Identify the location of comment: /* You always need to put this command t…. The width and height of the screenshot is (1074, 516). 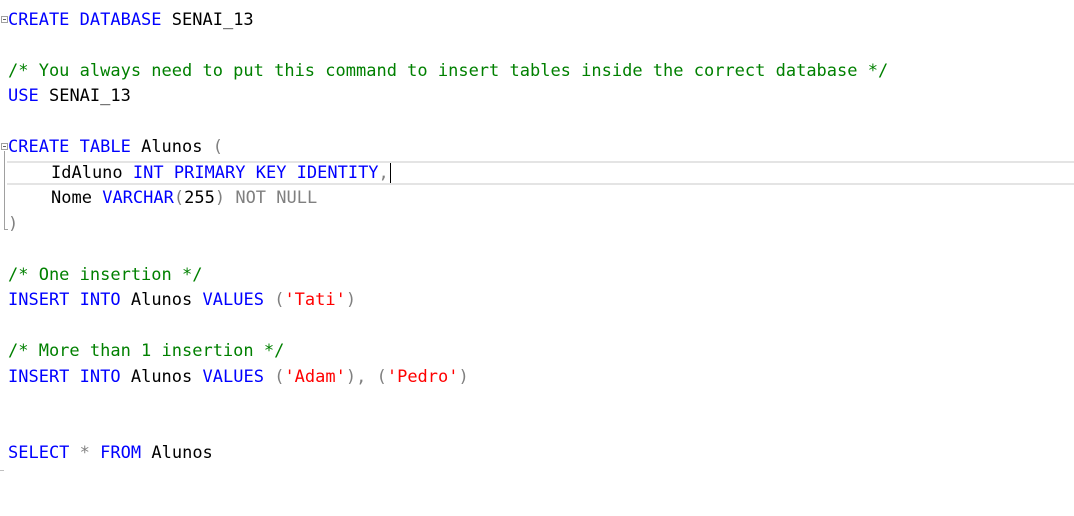
(448, 71).